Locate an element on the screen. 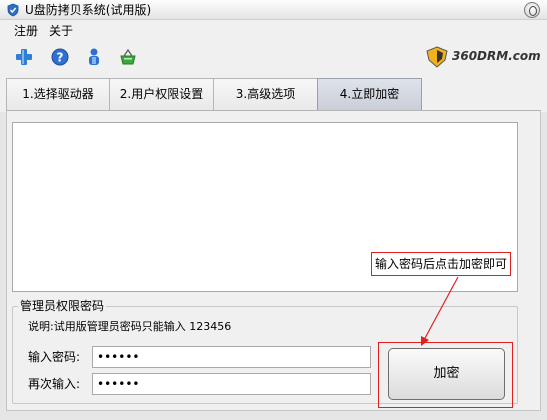 The width and height of the screenshot is (547, 420). confirm-password-label: 再次输入: is located at coordinates (54, 384).